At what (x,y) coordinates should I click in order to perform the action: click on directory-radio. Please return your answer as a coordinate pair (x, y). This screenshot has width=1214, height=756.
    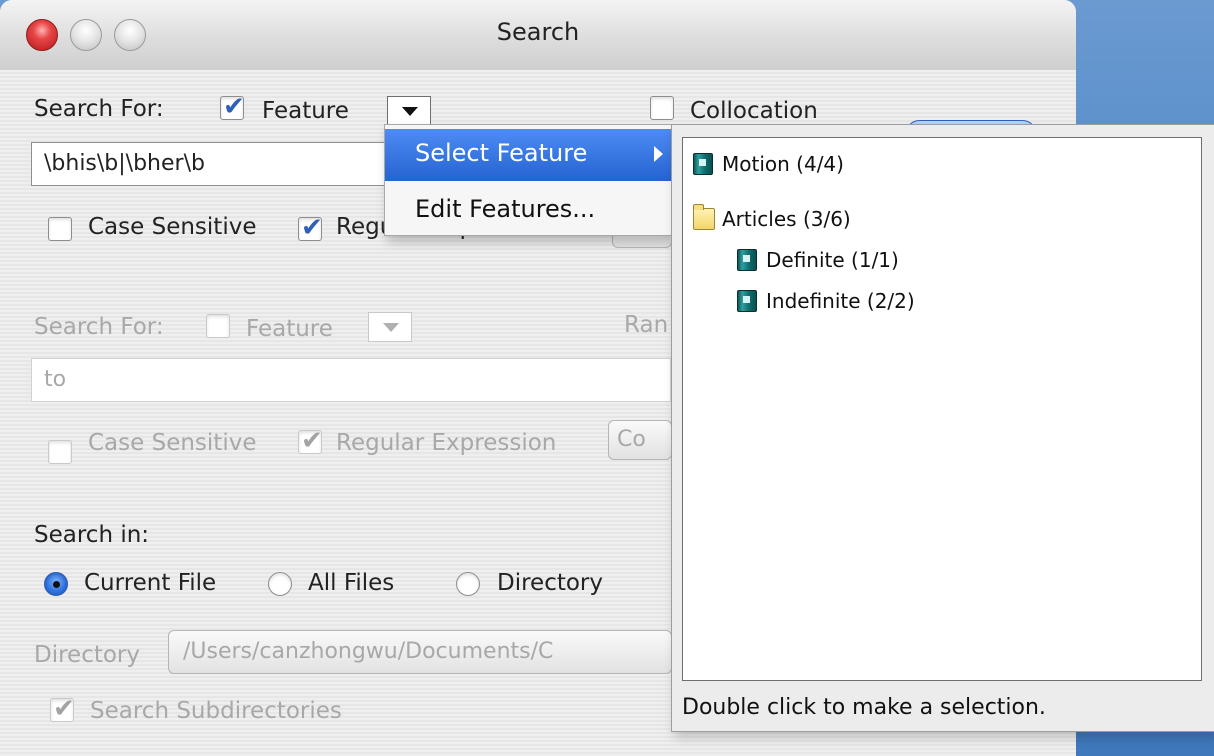
    Looking at the image, I should click on (468, 584).